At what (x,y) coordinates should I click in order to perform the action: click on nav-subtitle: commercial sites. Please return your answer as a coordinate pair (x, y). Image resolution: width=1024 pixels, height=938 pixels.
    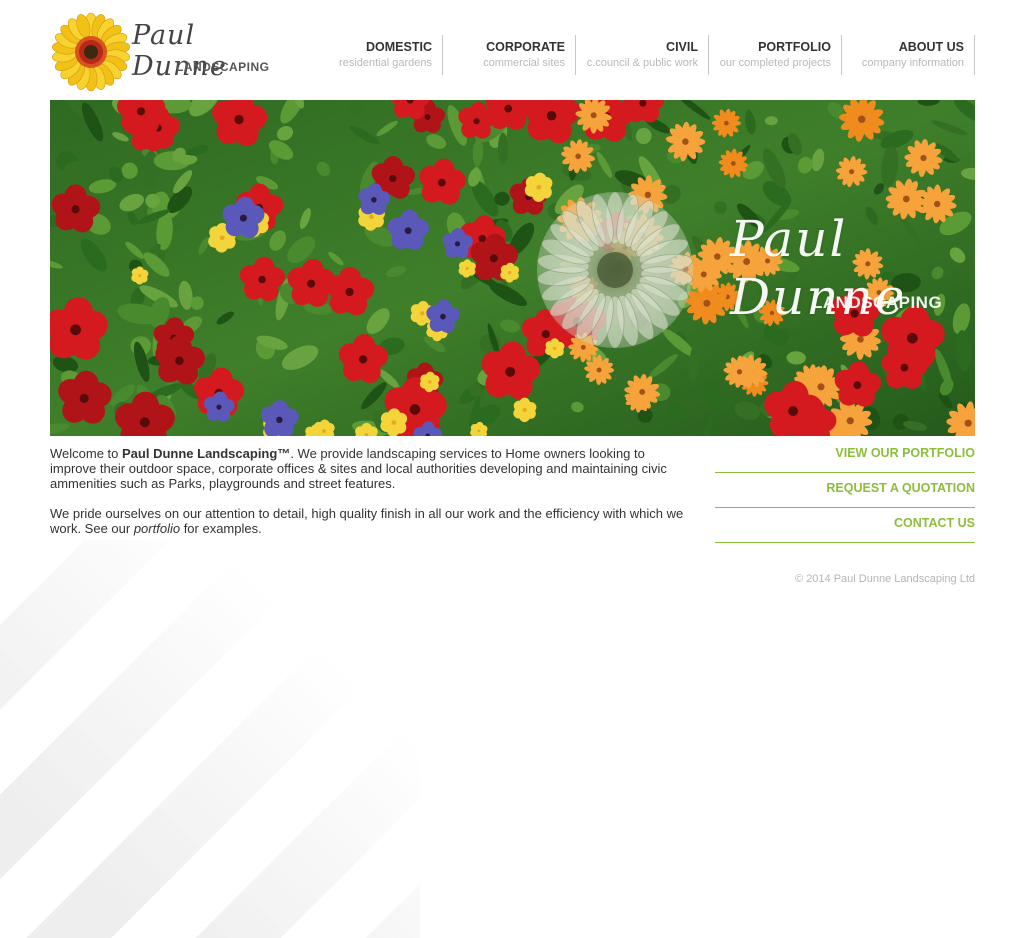
    Looking at the image, I should click on (524, 63).